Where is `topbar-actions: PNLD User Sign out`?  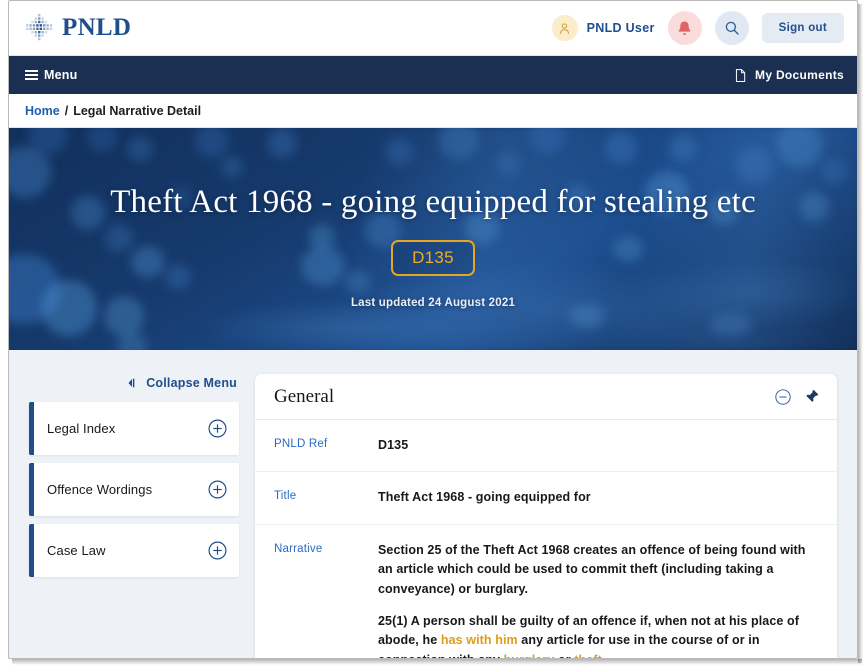
topbar-actions: PNLD User Sign out is located at coordinates (697, 28).